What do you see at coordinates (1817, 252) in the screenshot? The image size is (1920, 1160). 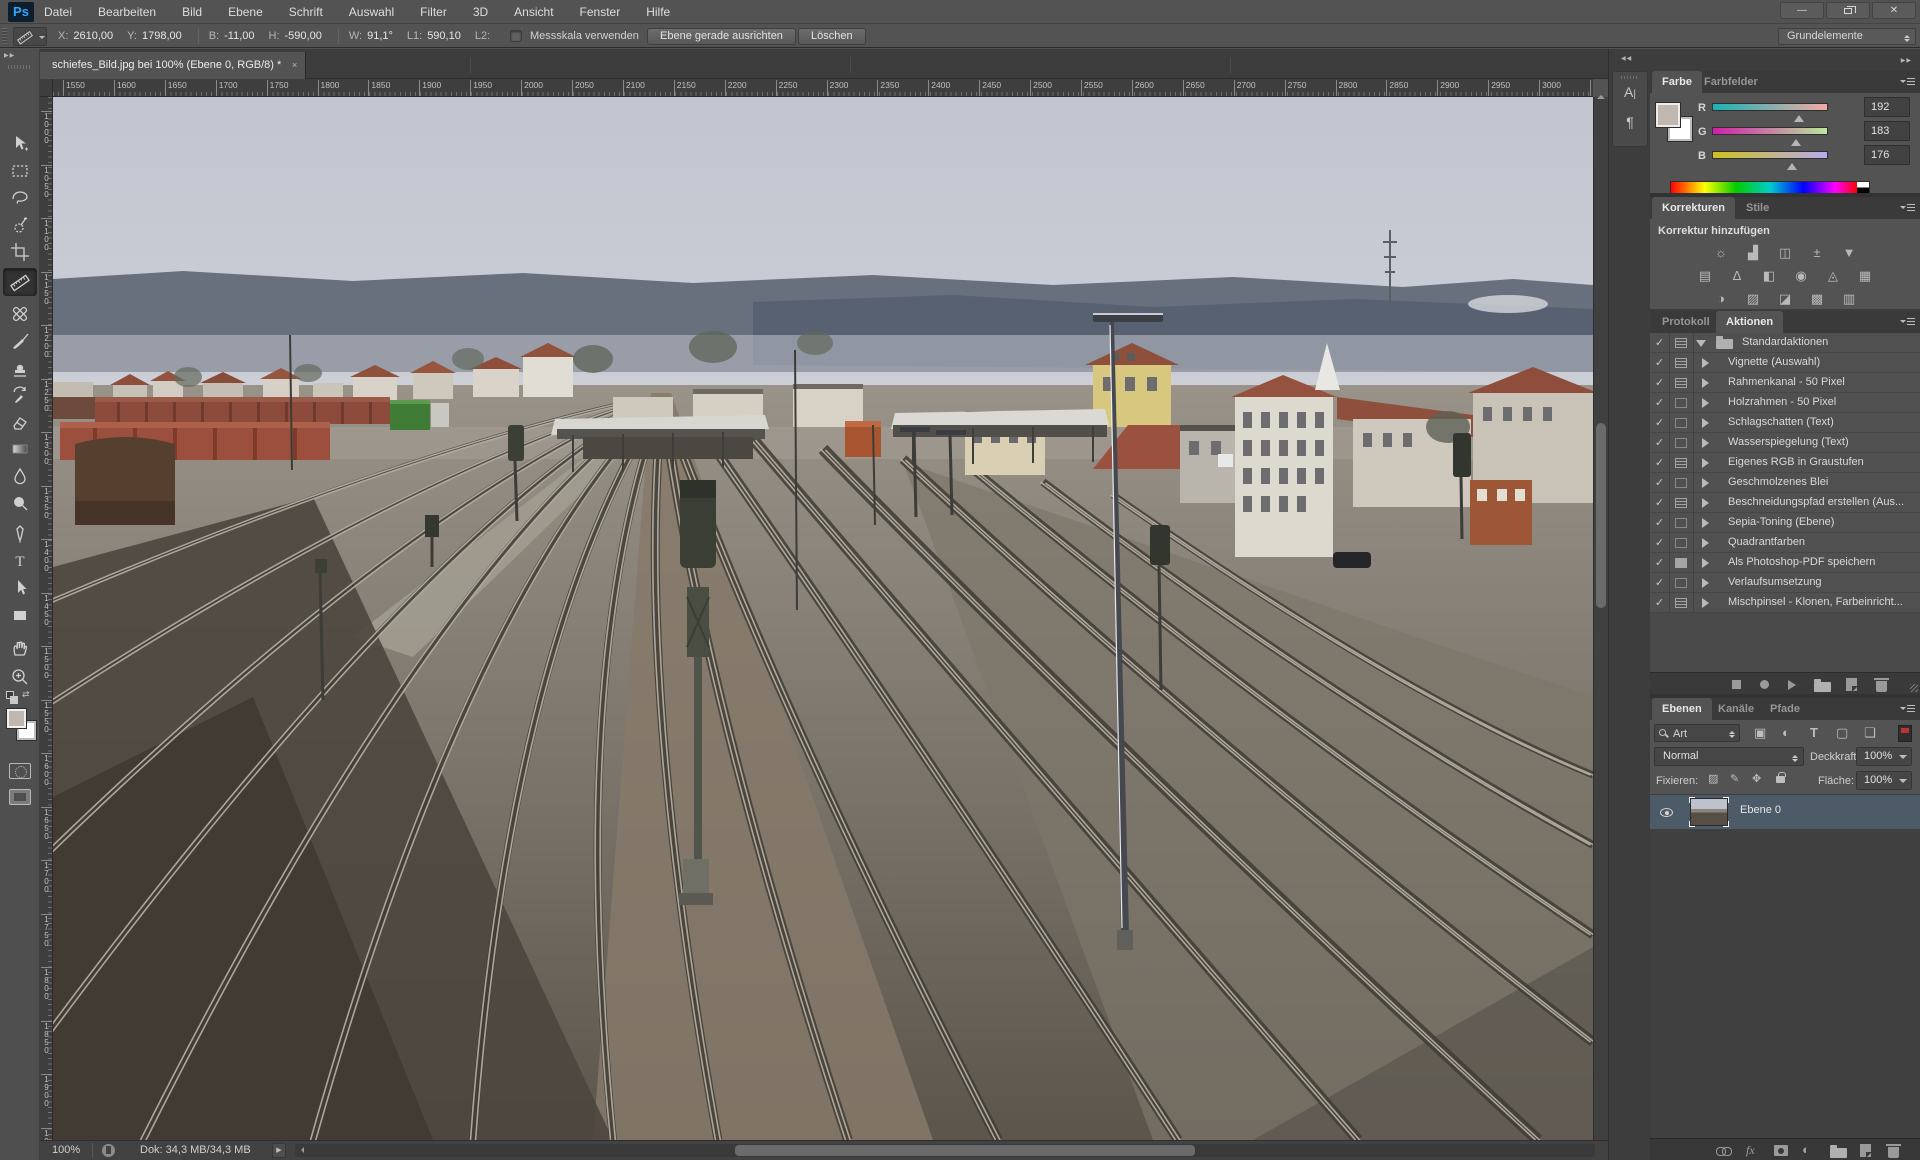 I see `exposure-icon: ±` at bounding box center [1817, 252].